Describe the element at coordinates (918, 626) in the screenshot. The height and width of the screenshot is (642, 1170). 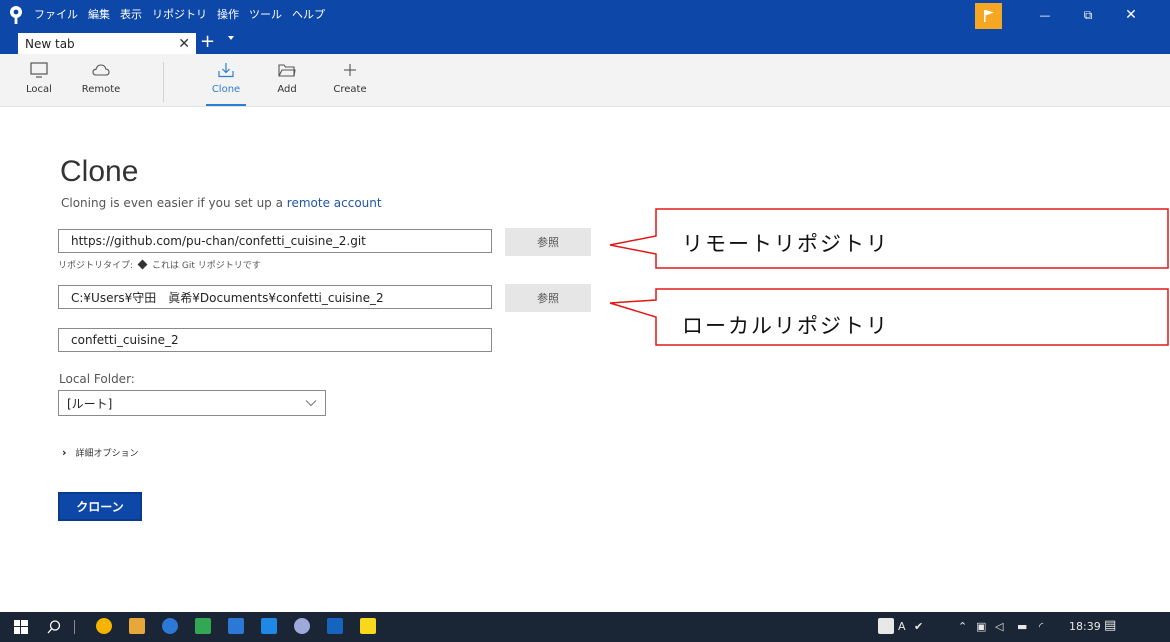
I see `tray-check-icon: ✔` at that location.